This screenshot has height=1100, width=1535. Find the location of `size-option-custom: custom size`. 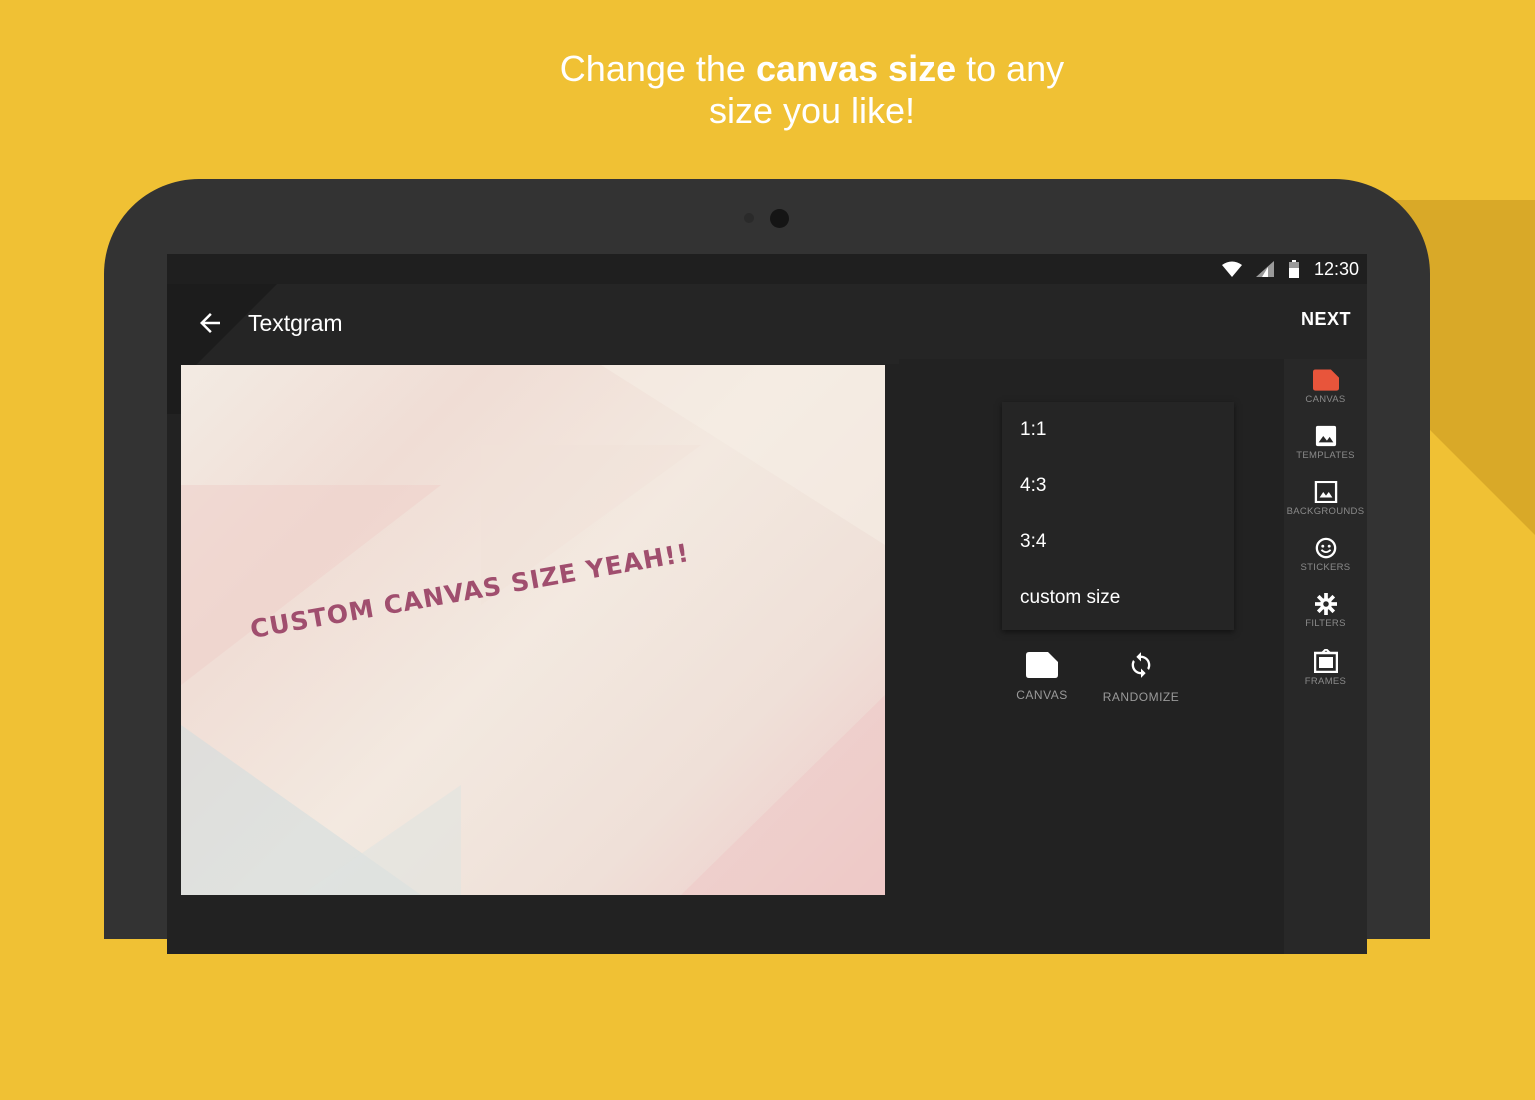

size-option-custom: custom size is located at coordinates (1118, 598).